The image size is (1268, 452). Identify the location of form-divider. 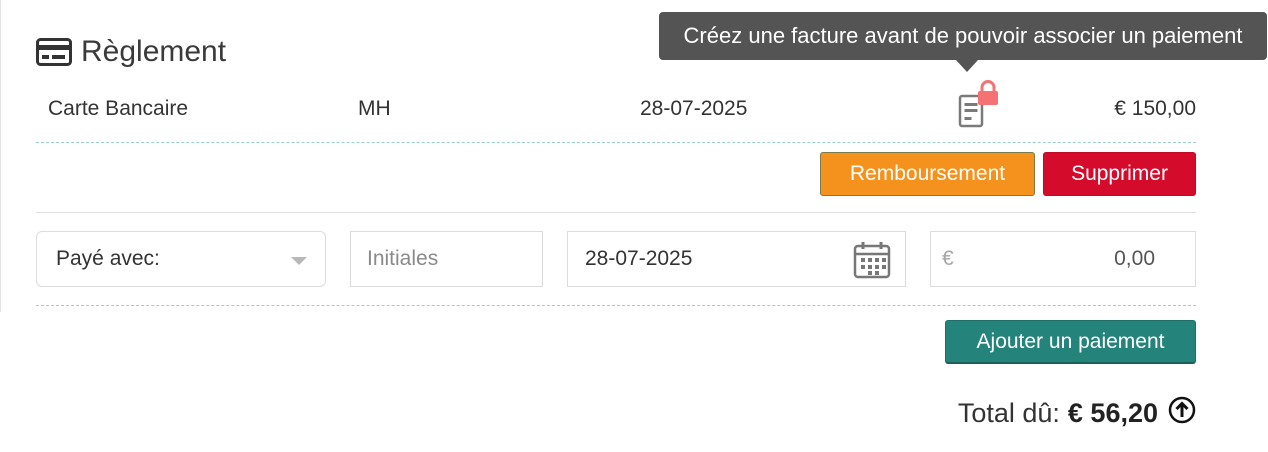
(616, 305).